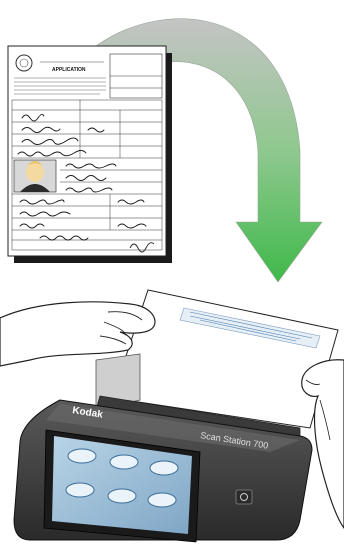 Image resolution: width=344 pixels, height=553 pixels. Describe the element at coordinates (35, 176) in the screenshot. I see `applicant-photo` at that location.